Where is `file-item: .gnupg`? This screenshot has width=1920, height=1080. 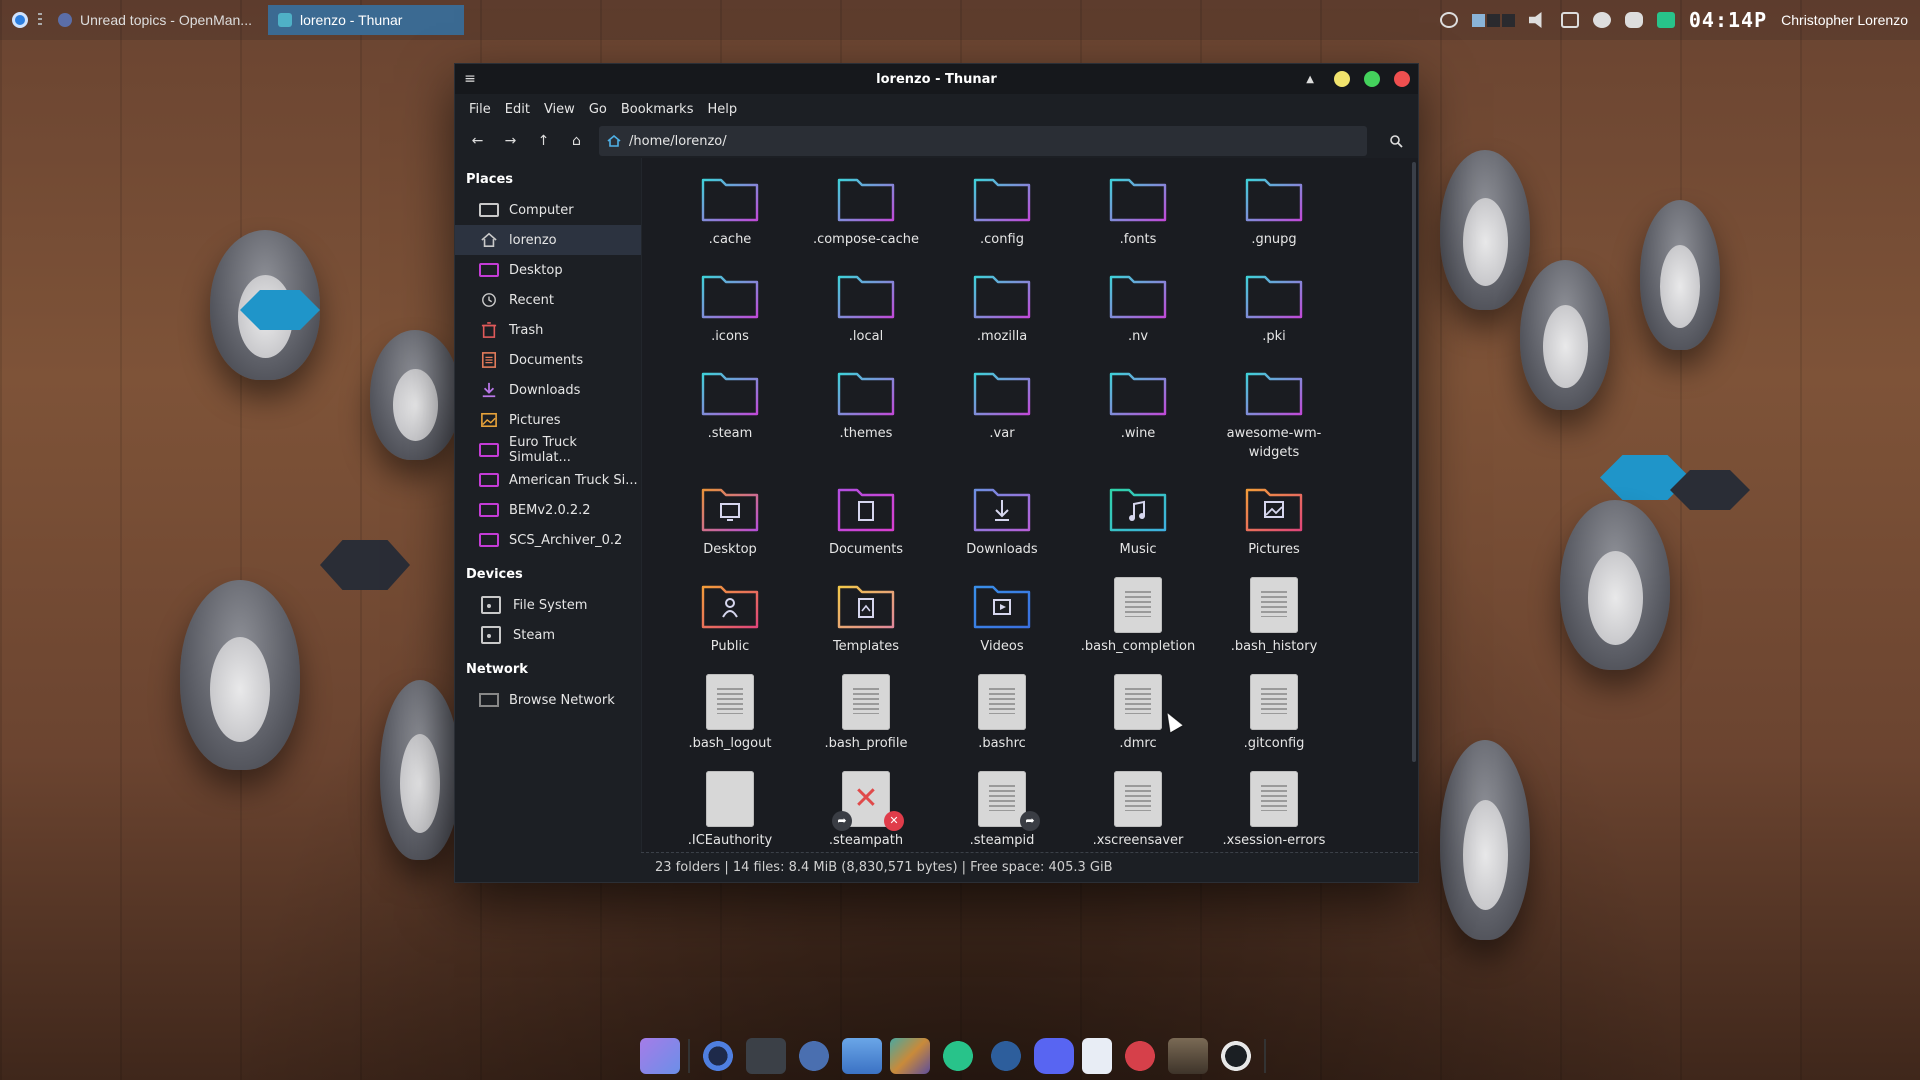
file-item: .gnupg is located at coordinates (1274, 218).